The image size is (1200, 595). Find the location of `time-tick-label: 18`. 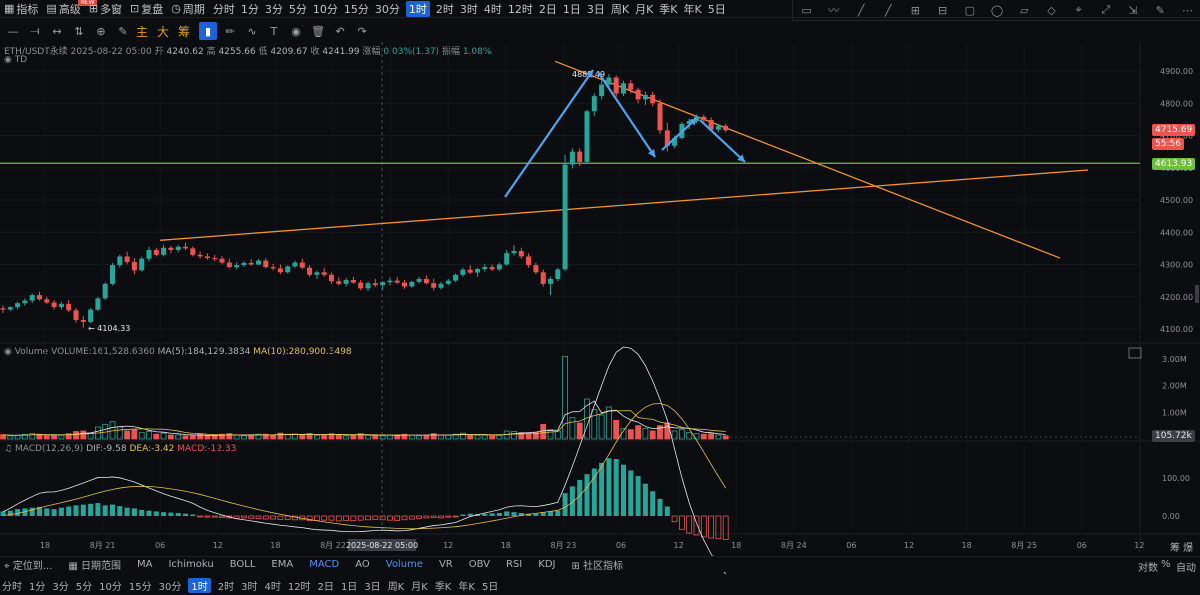

time-tick-label: 18 is located at coordinates (736, 545).